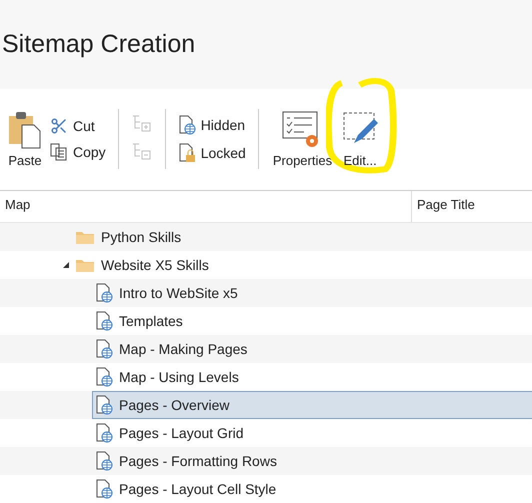 The height and width of the screenshot is (503, 532). I want to click on clipboard-icon, so click(25, 129).